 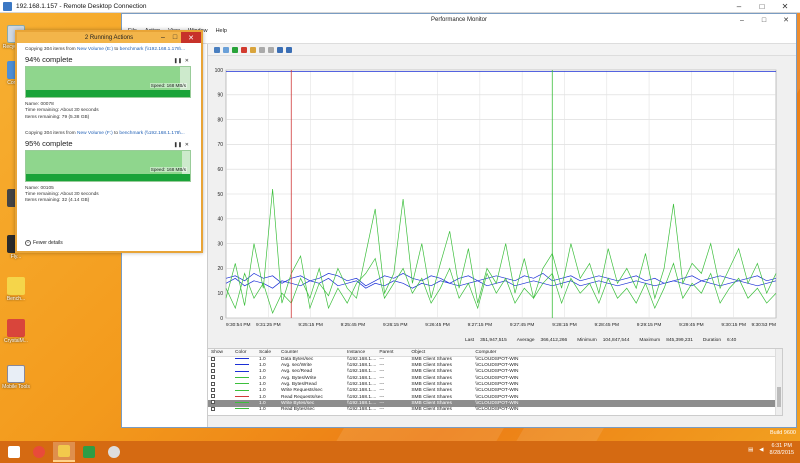 I want to click on volume-icon: ◀, so click(x=761, y=450).